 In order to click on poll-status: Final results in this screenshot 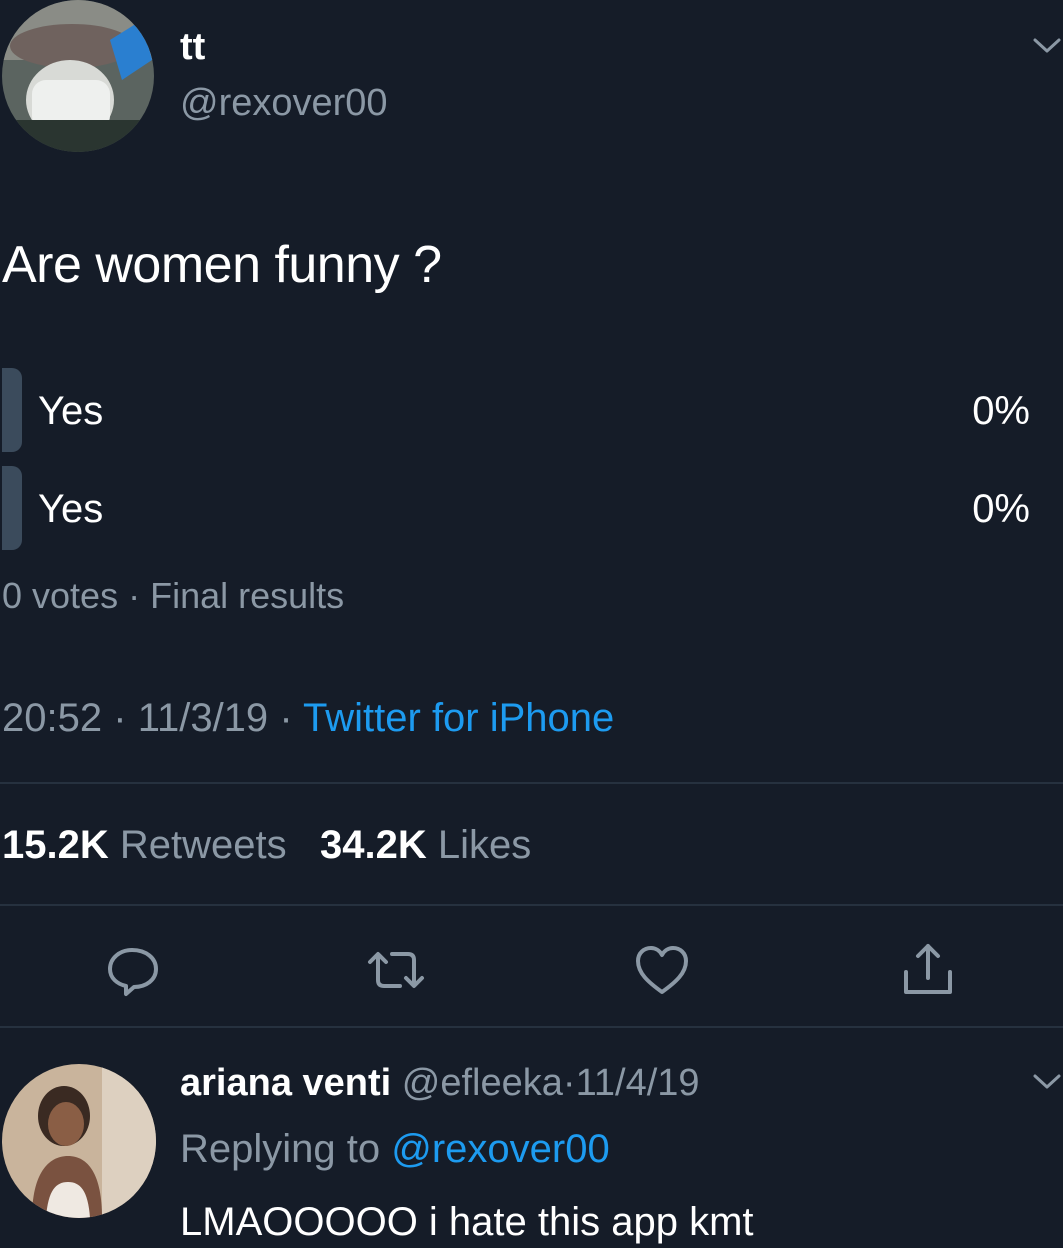, I will do `click(247, 595)`.